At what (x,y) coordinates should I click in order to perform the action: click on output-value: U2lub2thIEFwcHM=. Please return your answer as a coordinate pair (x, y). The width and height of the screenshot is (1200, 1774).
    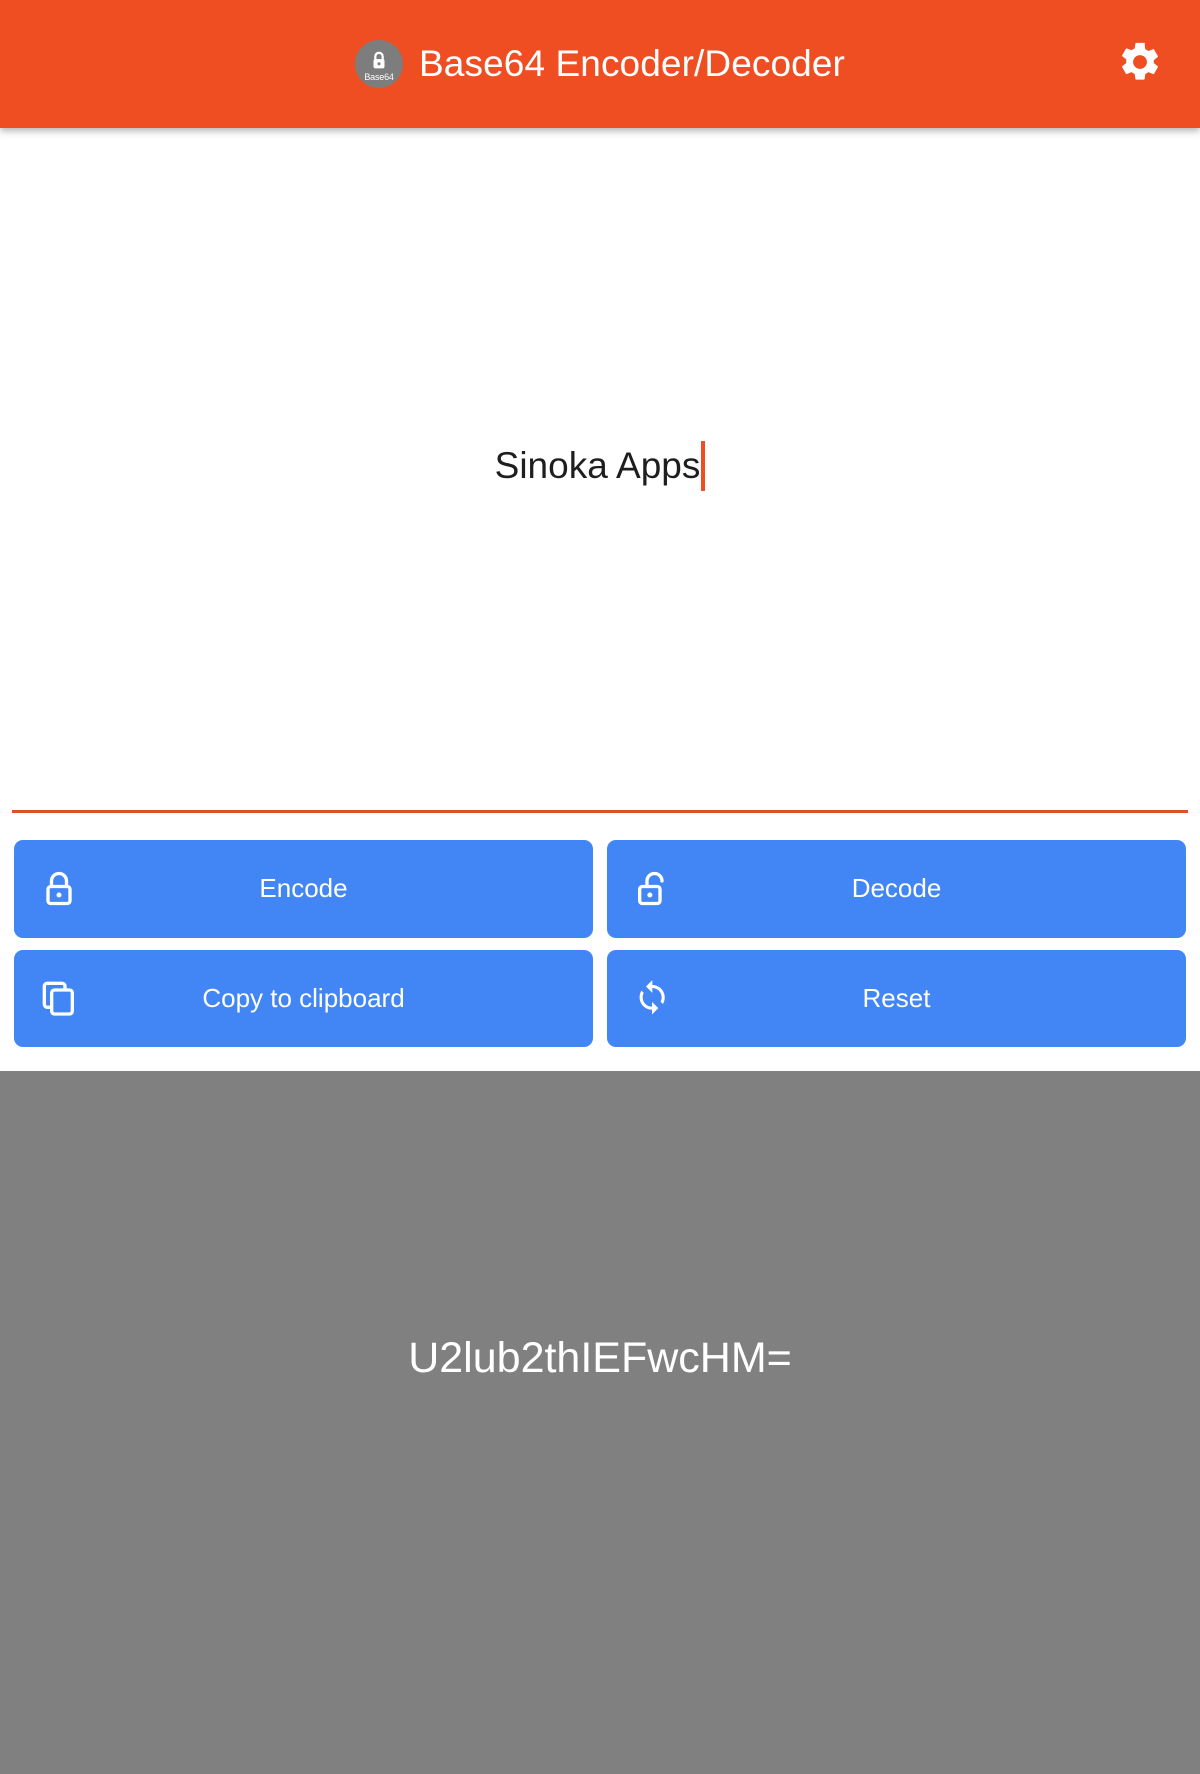
    Looking at the image, I should click on (600, 1357).